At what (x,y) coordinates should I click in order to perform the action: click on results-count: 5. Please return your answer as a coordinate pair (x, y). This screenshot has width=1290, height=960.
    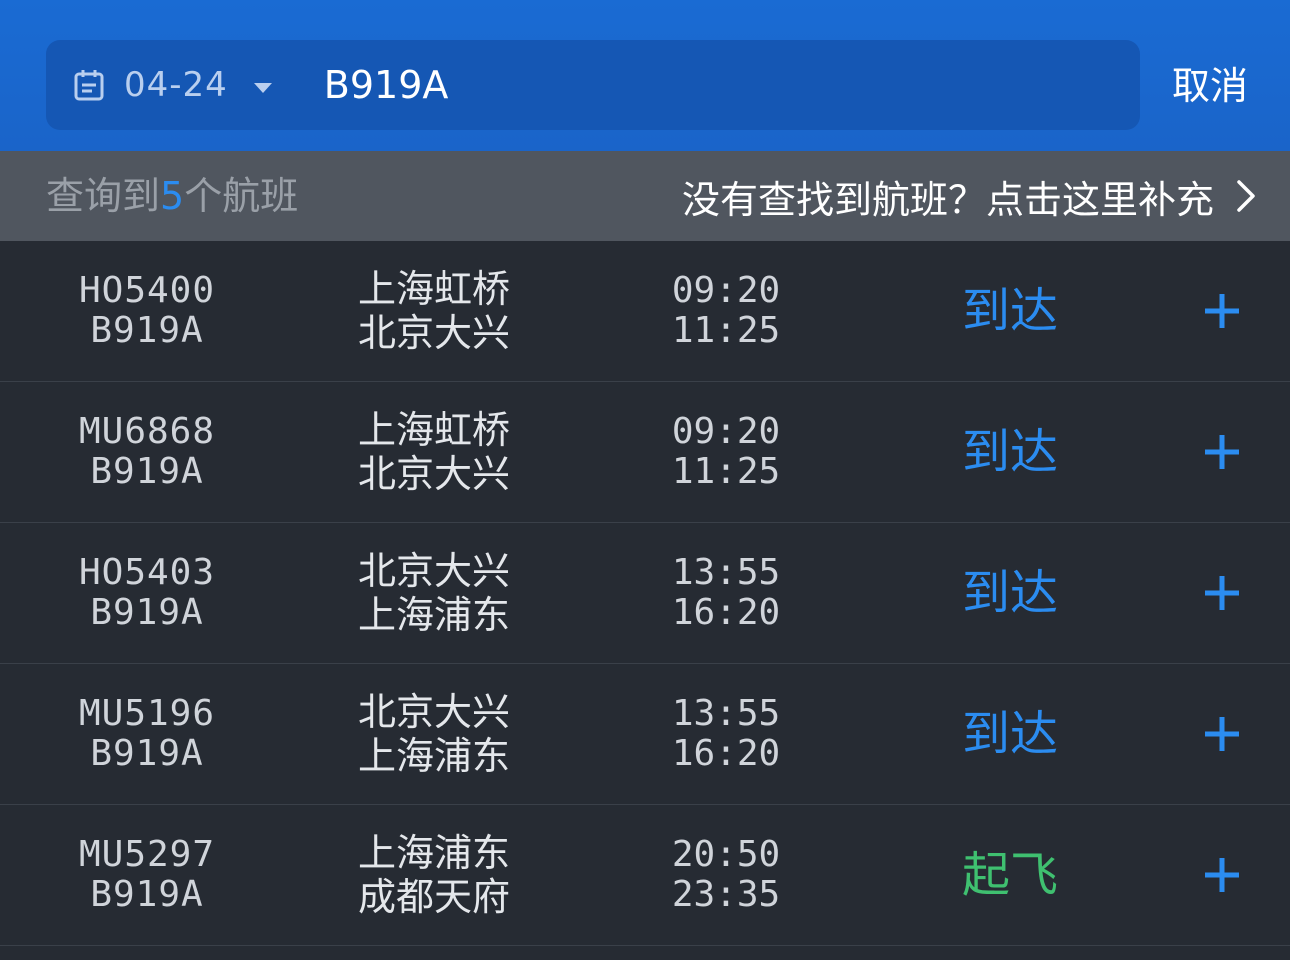
    Looking at the image, I should click on (172, 196).